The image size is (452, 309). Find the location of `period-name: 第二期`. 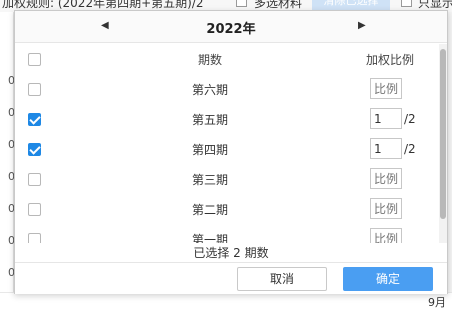

period-name: 第二期 is located at coordinates (209, 210).